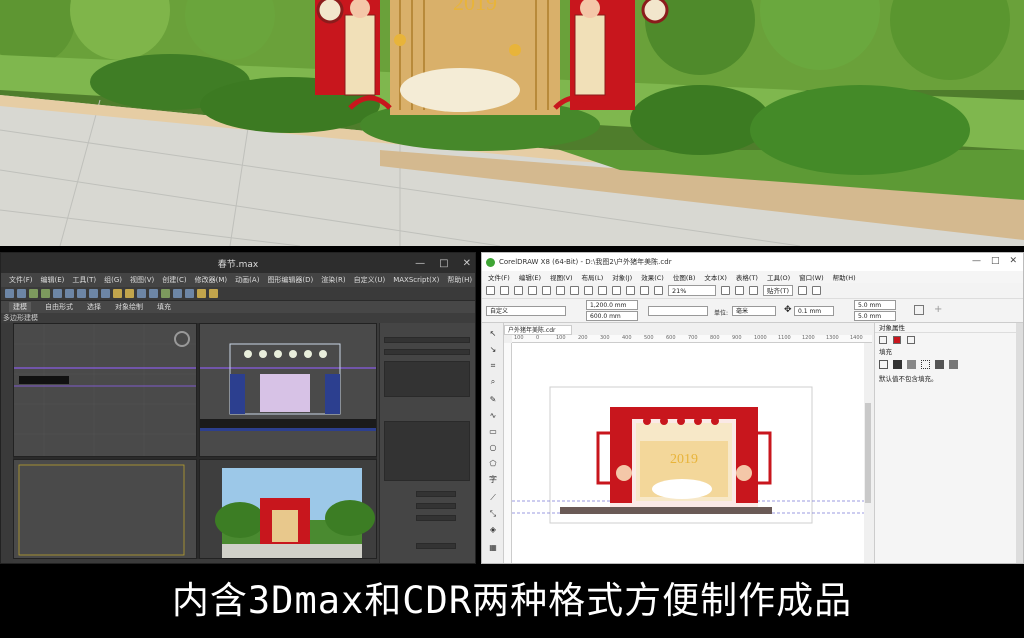 The height and width of the screenshot is (638, 1024). I want to click on page-preset-select: 自定义, so click(526, 311).